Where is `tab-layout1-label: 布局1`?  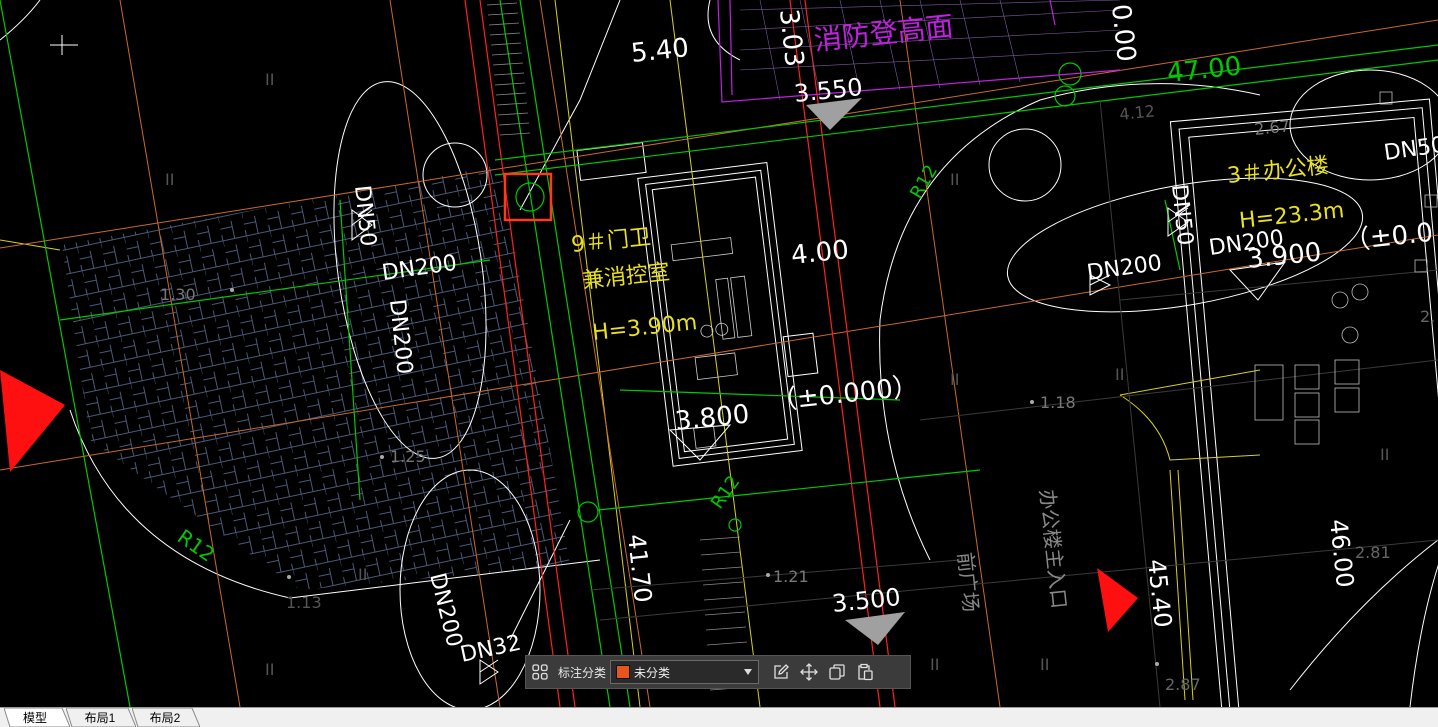 tab-layout1-label: 布局1 is located at coordinates (100, 718).